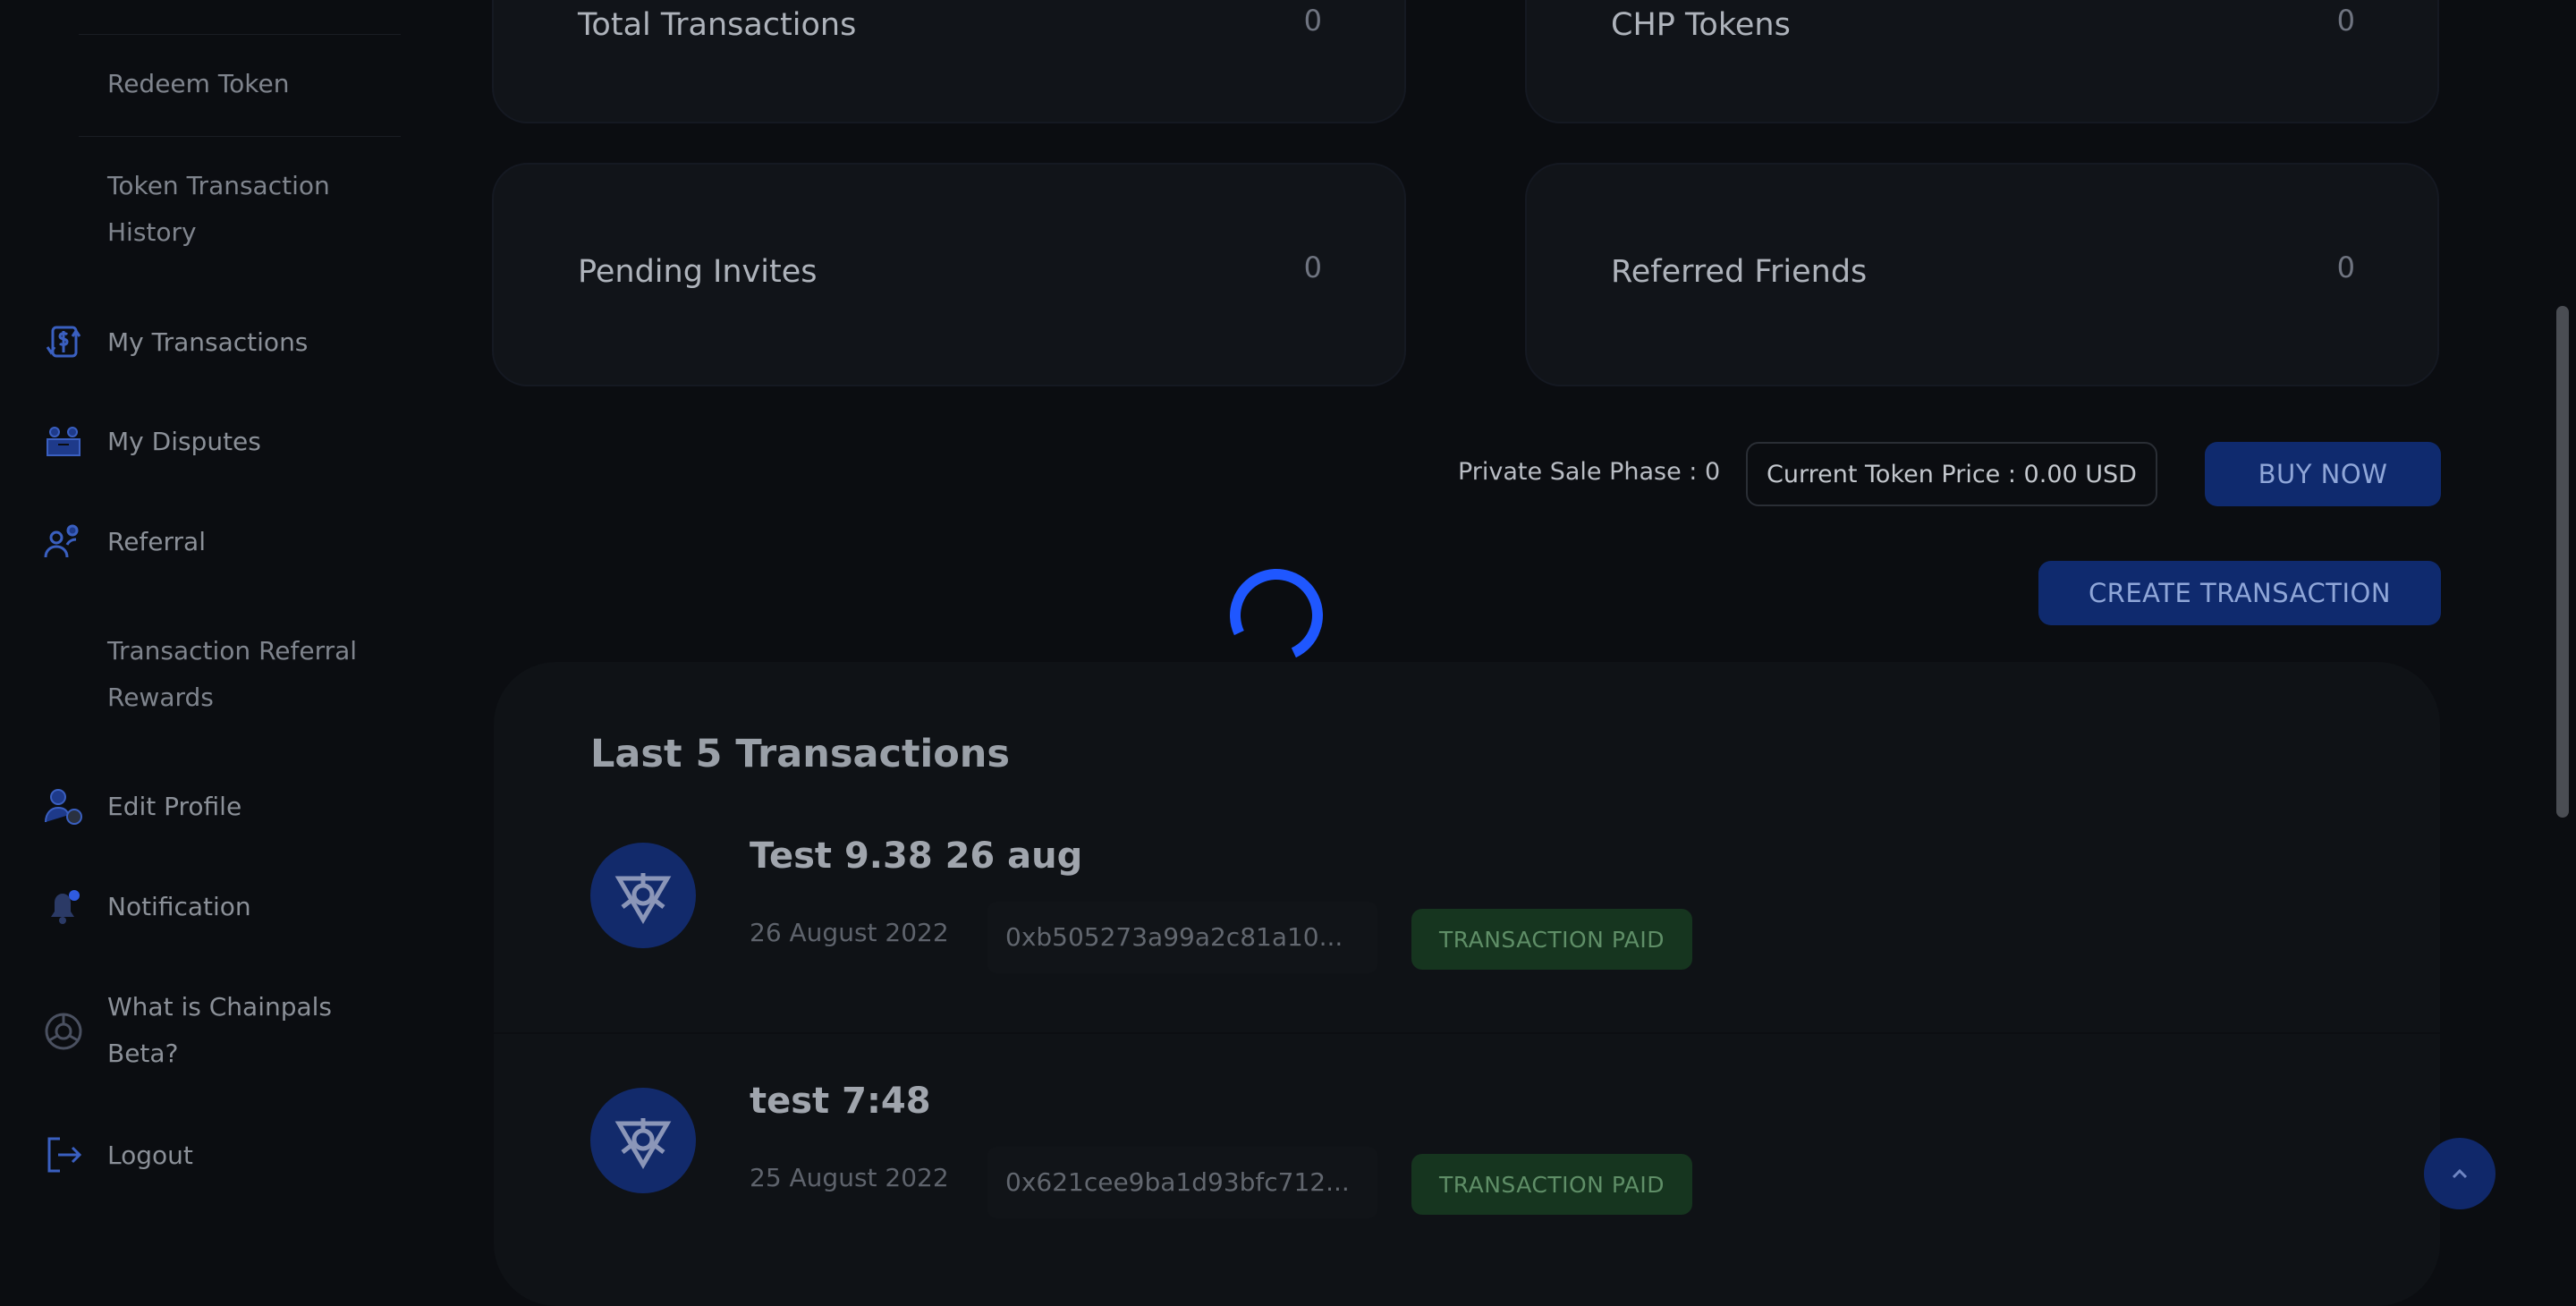 This screenshot has height=1306, width=2576. What do you see at coordinates (849, 1177) in the screenshot?
I see `transaction-date: 25 August 2022` at bounding box center [849, 1177].